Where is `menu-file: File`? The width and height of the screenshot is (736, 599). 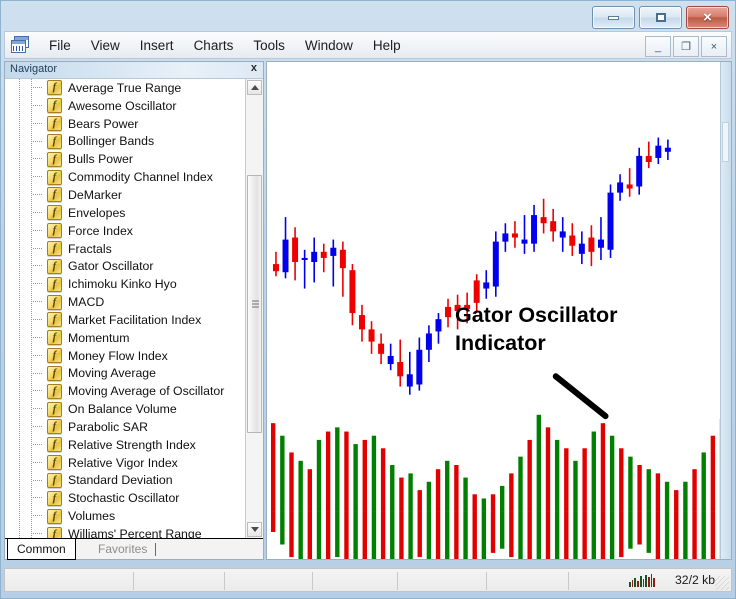 menu-file: File is located at coordinates (60, 45).